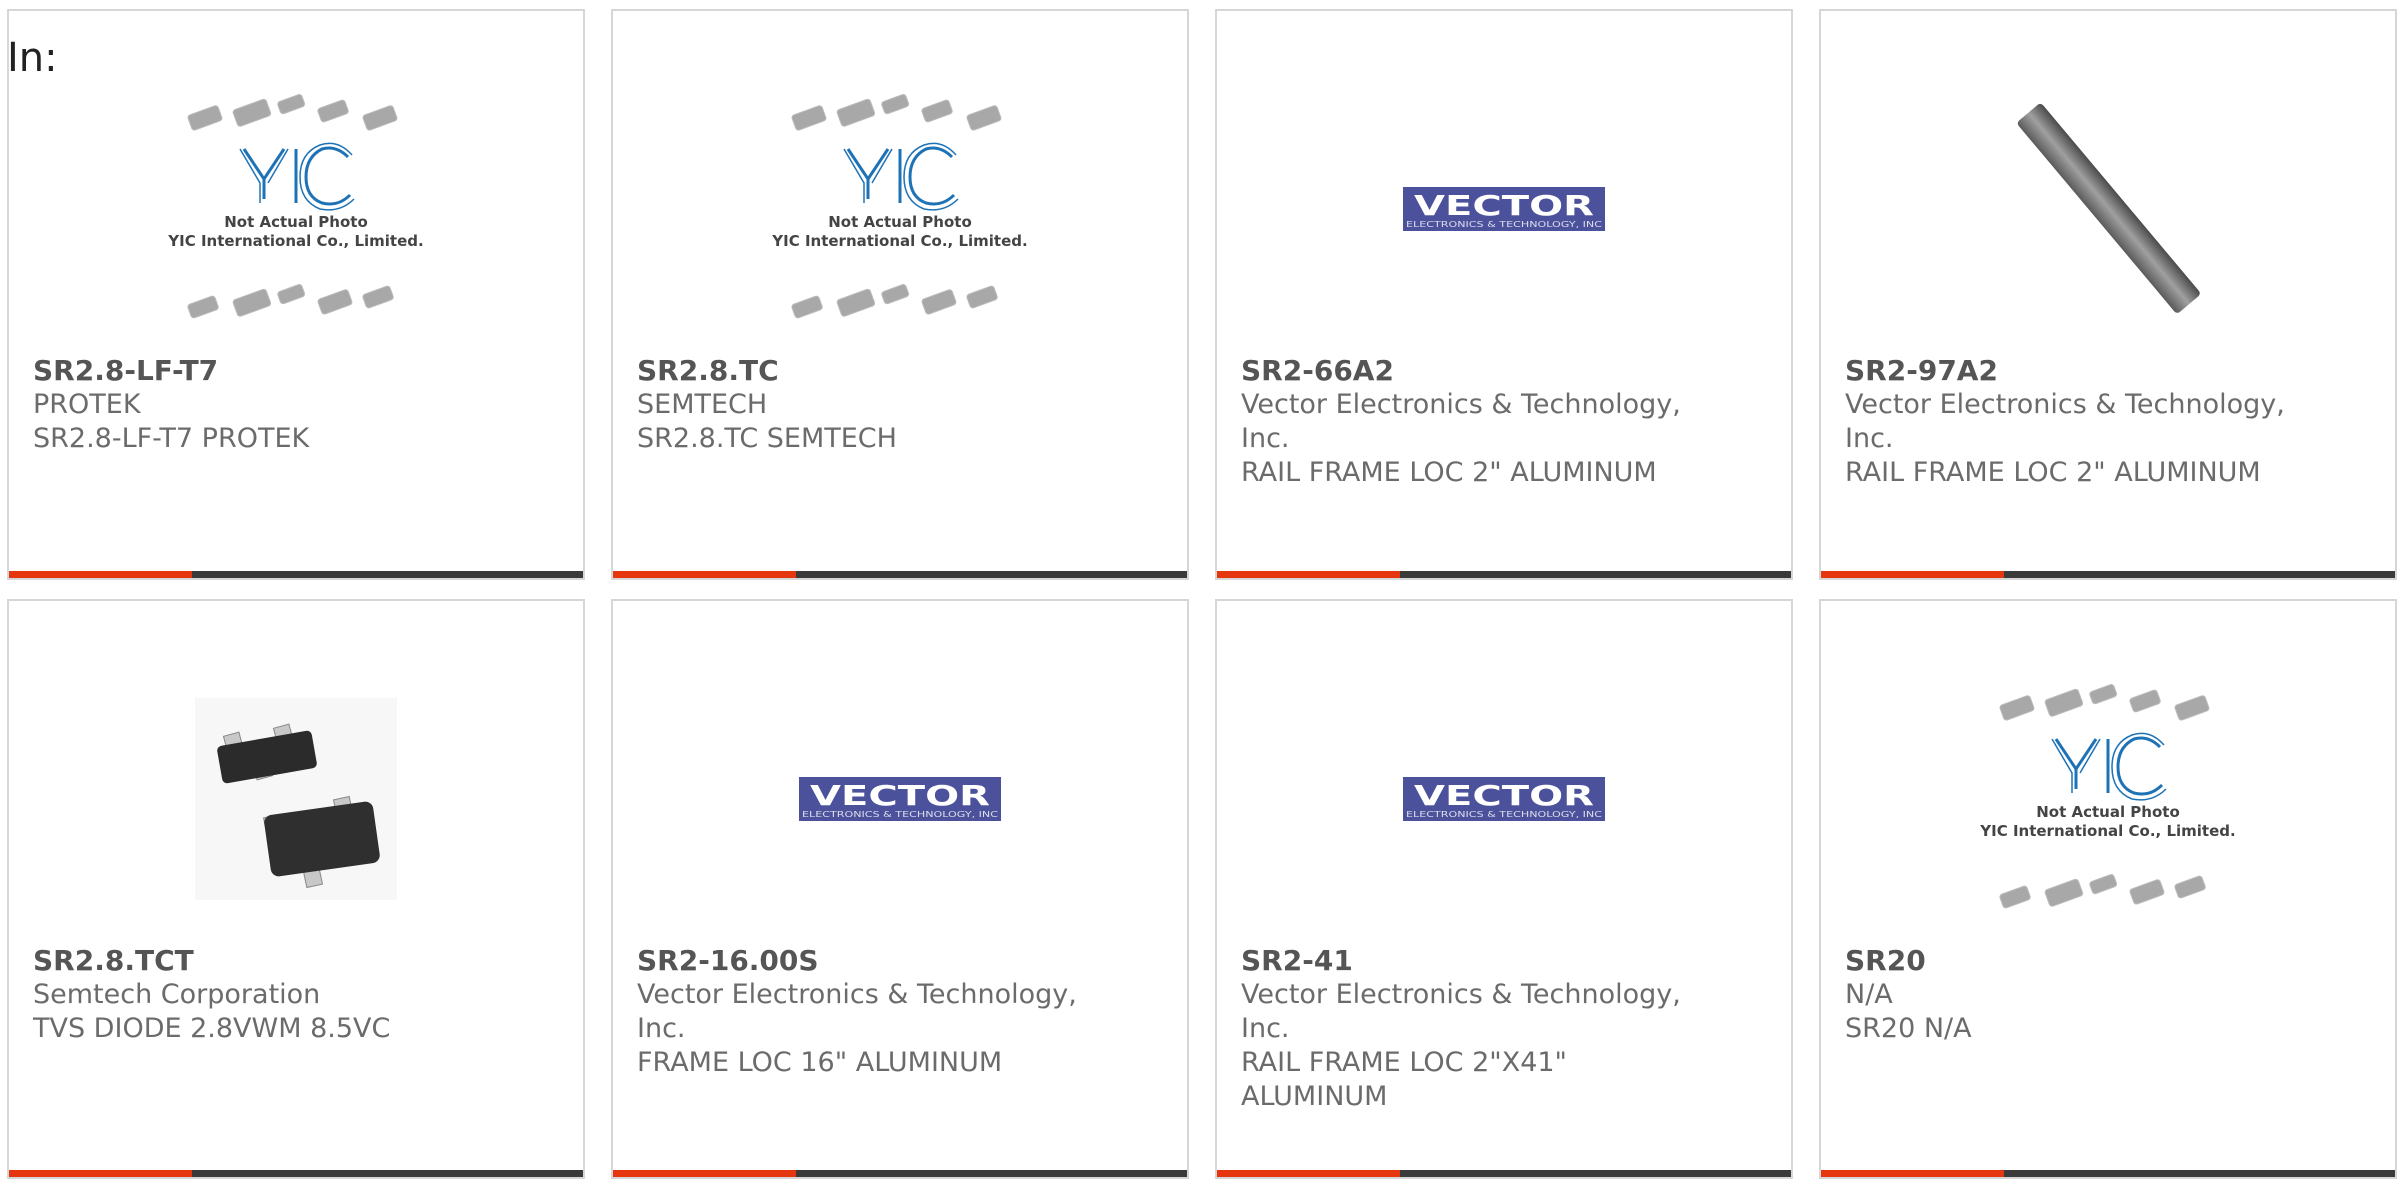 The image size is (2400, 1179). Describe the element at coordinates (171, 438) in the screenshot. I see `description-text: SR2.8-LF-T7 PROTEK` at that location.